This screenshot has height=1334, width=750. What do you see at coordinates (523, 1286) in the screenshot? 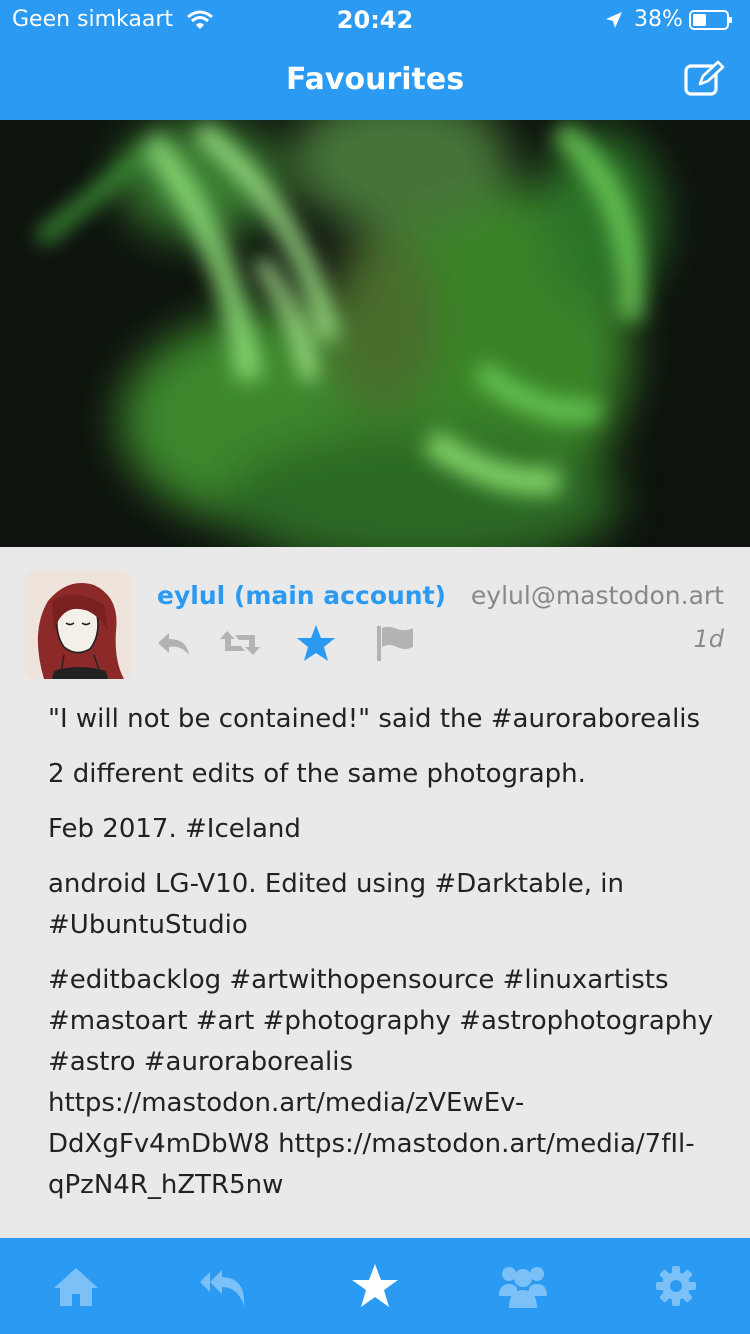
I see `people-icon` at bounding box center [523, 1286].